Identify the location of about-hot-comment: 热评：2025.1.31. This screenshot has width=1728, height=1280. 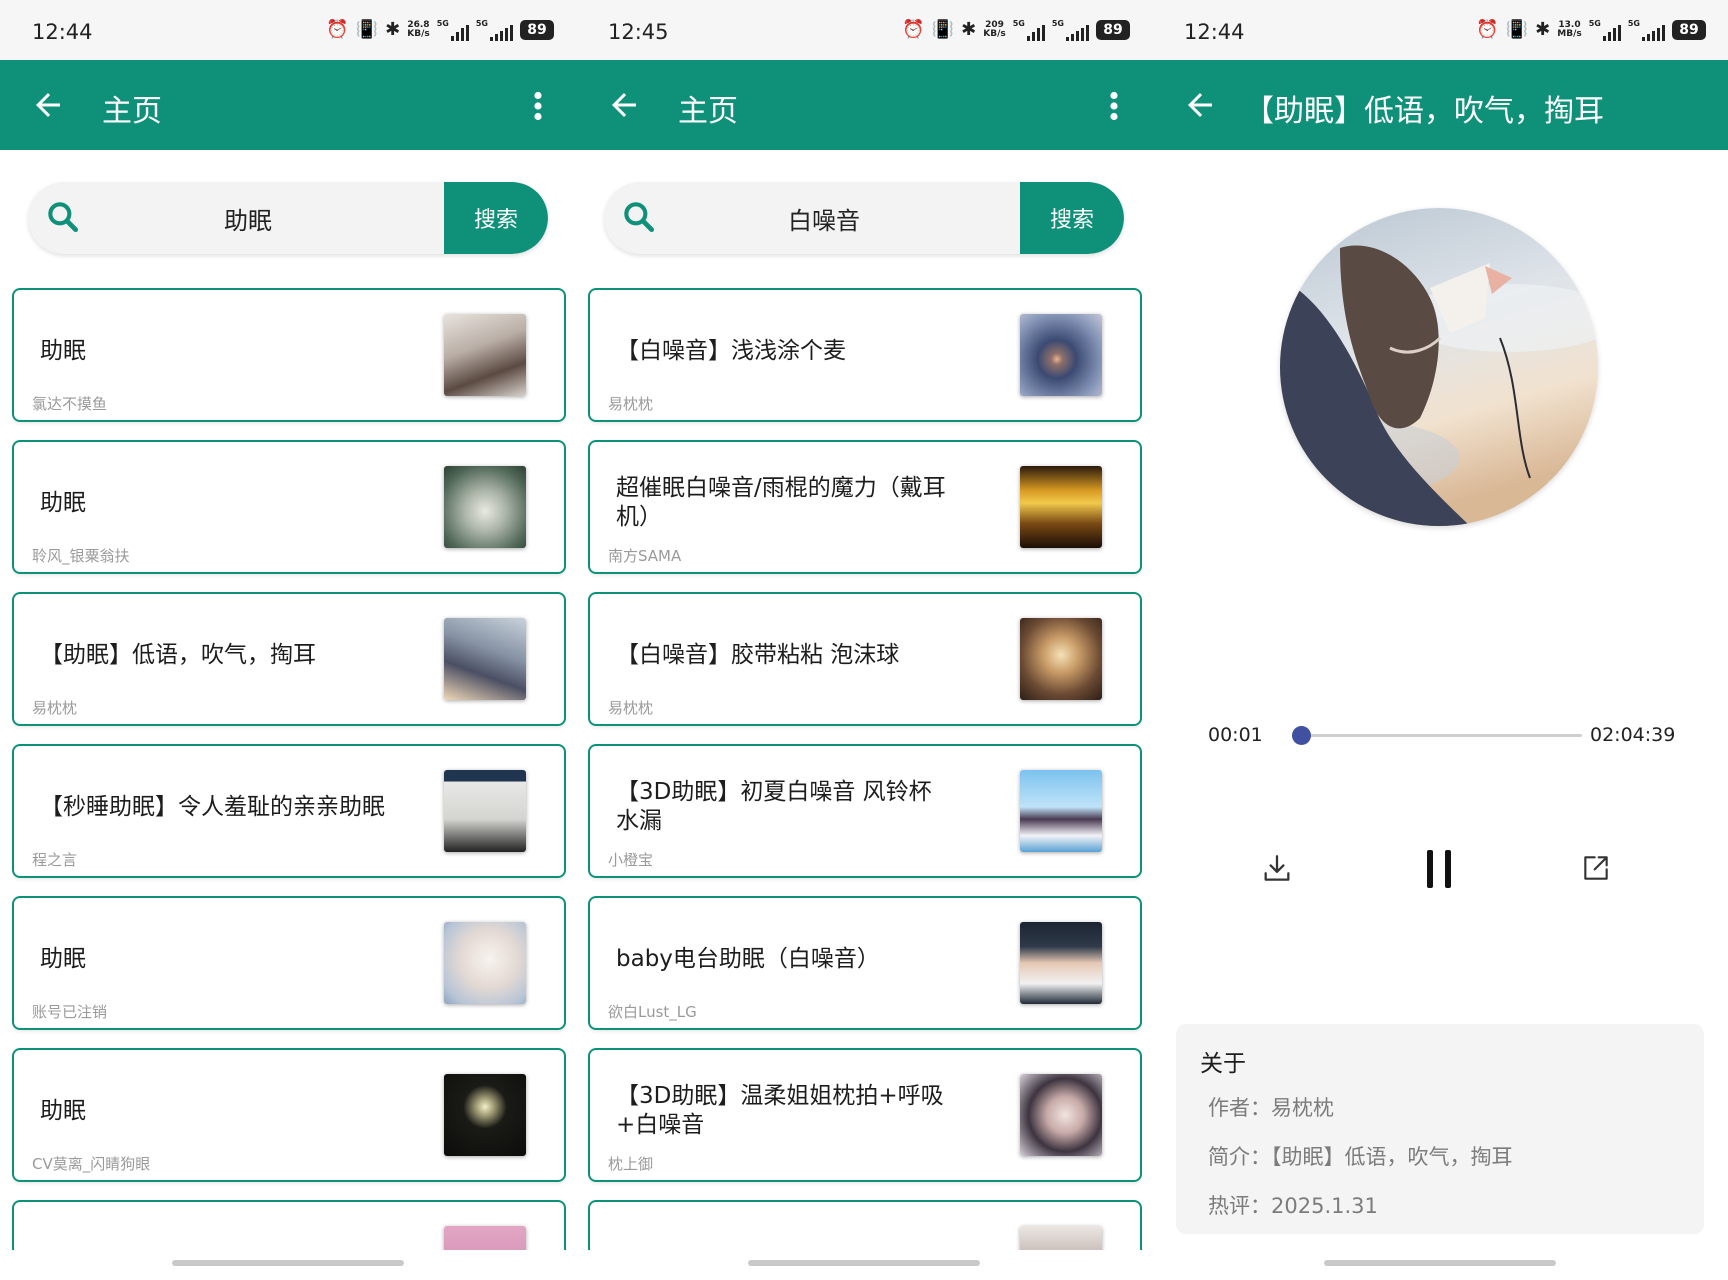
(1293, 1206).